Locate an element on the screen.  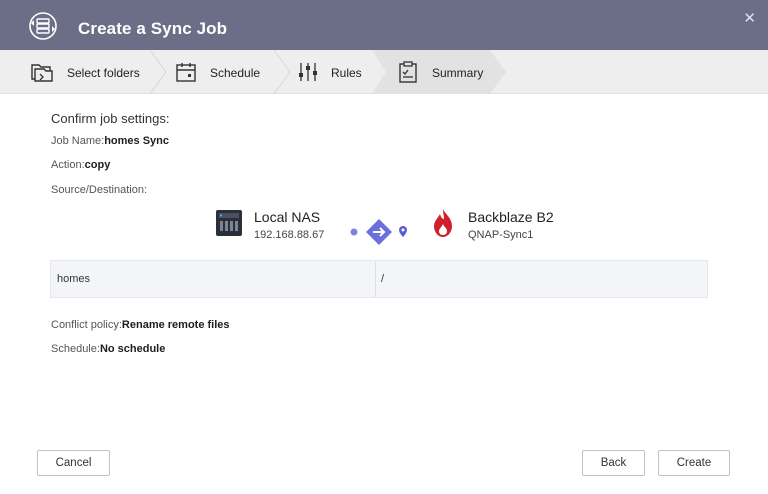
nas-icon is located at coordinates (229, 223).